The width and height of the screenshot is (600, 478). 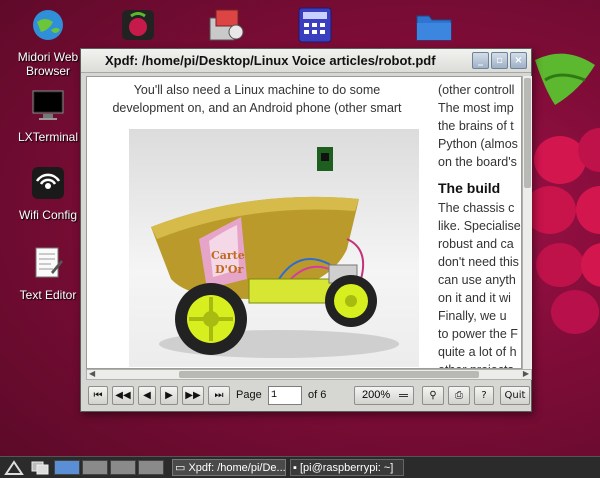 I want to click on vertical-scrollbar, so click(x=527, y=222).